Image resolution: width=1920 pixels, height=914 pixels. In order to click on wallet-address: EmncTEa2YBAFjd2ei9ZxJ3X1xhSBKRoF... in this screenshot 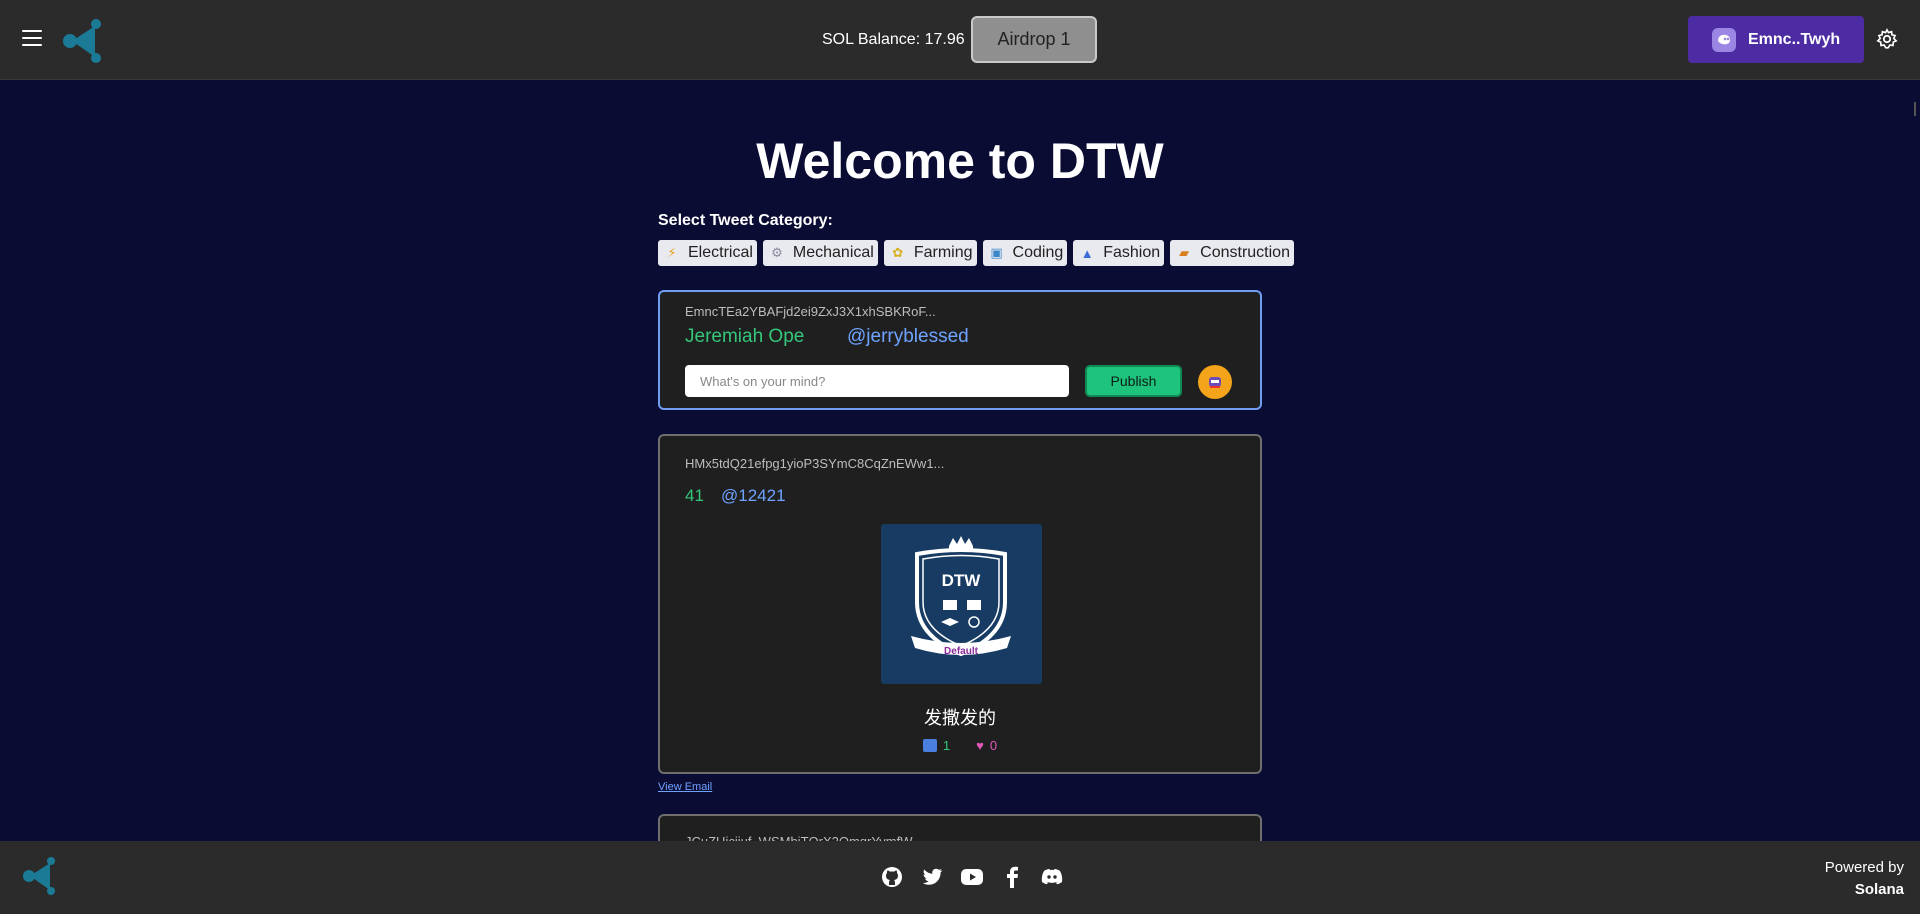, I will do `click(810, 311)`.